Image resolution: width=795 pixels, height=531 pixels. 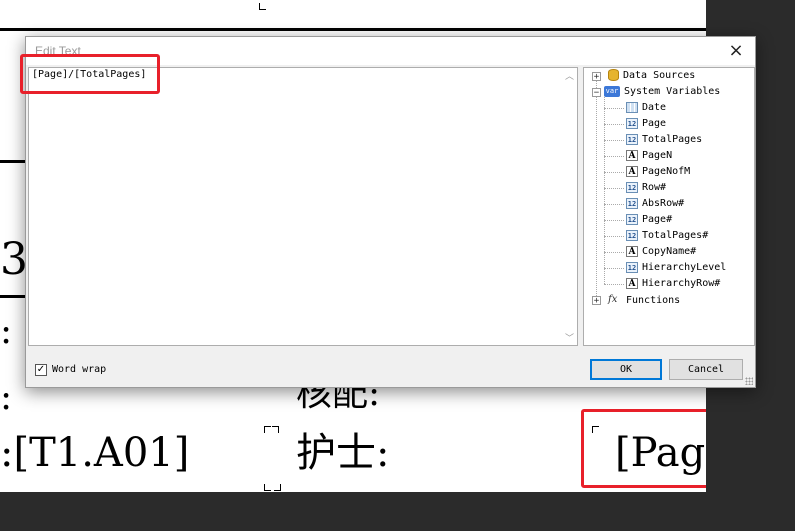 What do you see at coordinates (94, 453) in the screenshot?
I see `t1-field-text: :[T1.A01]` at bounding box center [94, 453].